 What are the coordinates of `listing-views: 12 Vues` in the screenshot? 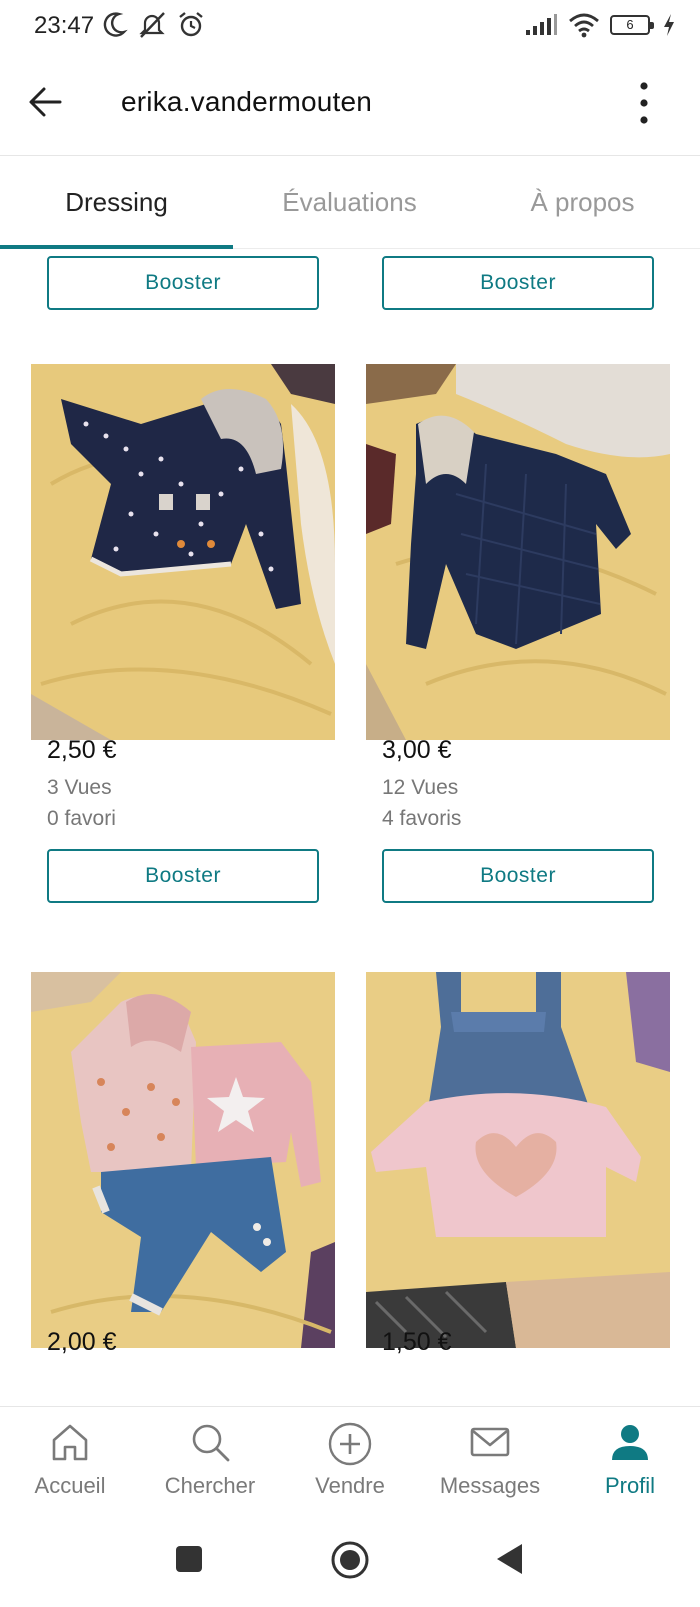 It's located at (420, 787).